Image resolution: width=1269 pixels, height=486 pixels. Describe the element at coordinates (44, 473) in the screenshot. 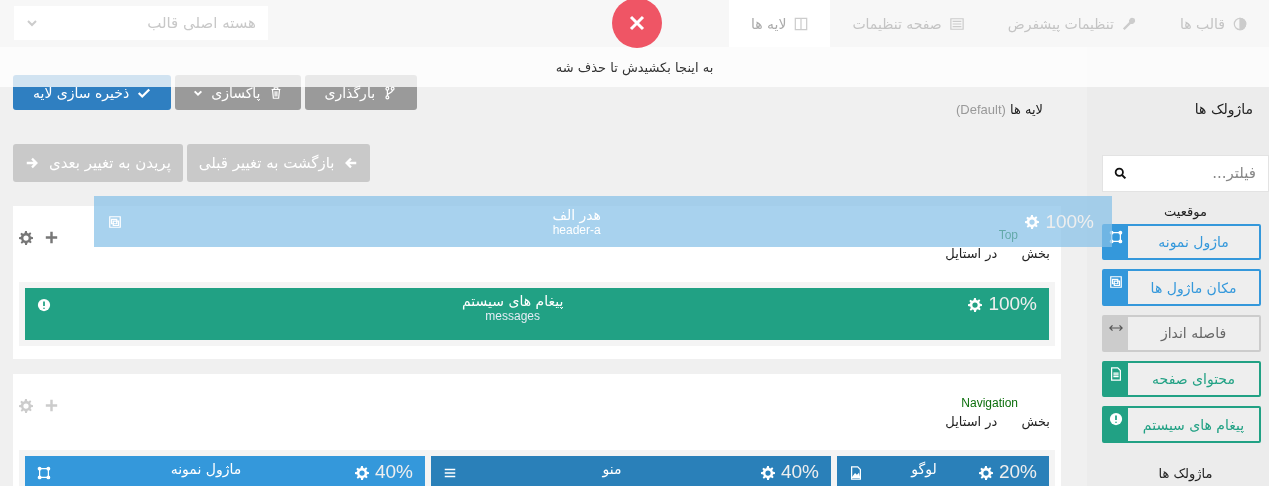

I see `nodes-icon` at that location.